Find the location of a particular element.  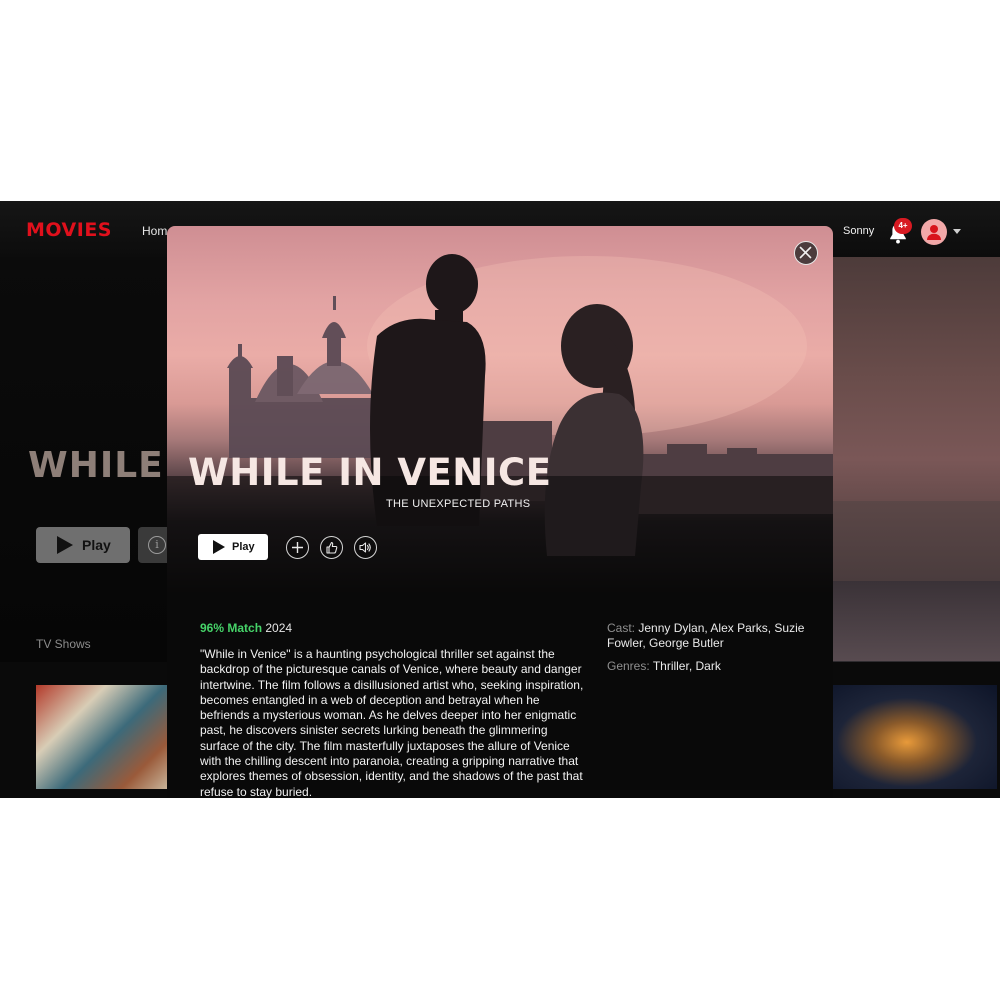

close-icon is located at coordinates (805, 252).